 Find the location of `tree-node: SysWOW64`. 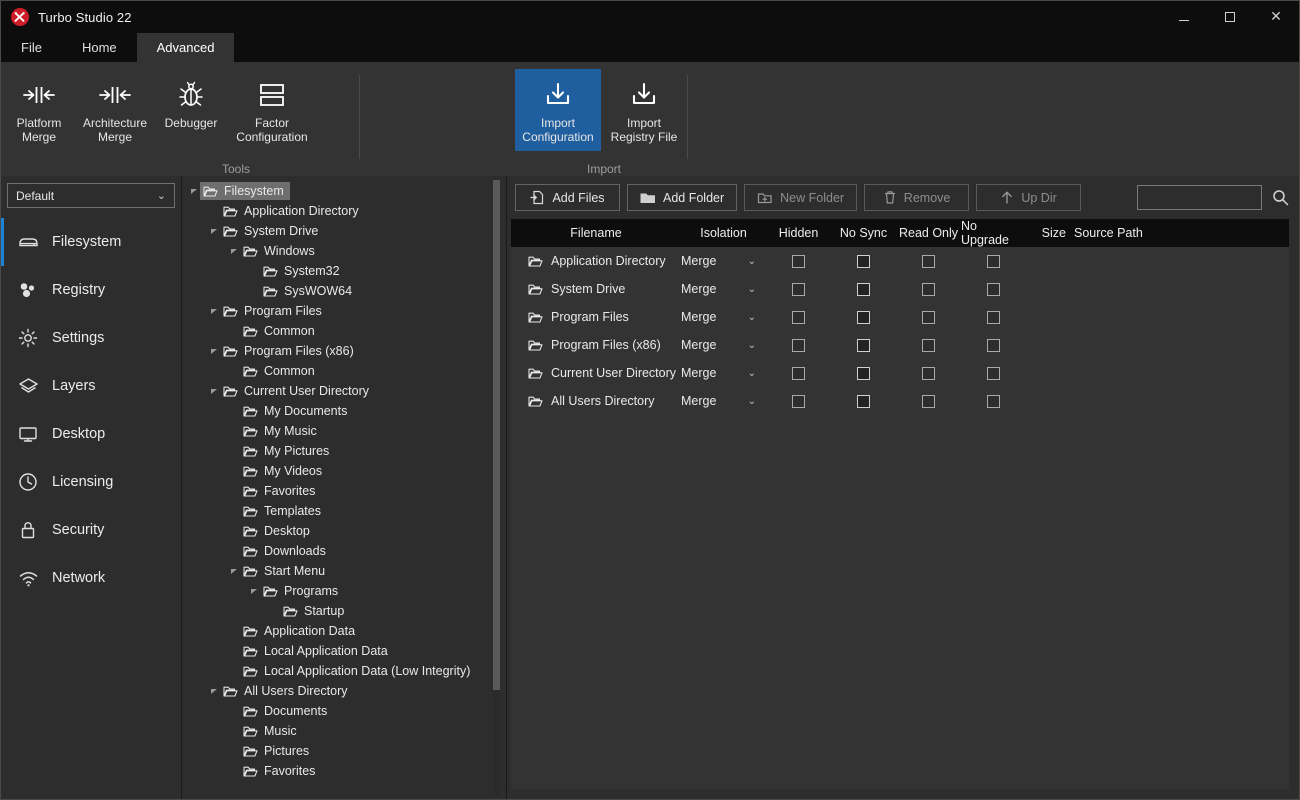

tree-node: SysWOW64 is located at coordinates (344, 291).